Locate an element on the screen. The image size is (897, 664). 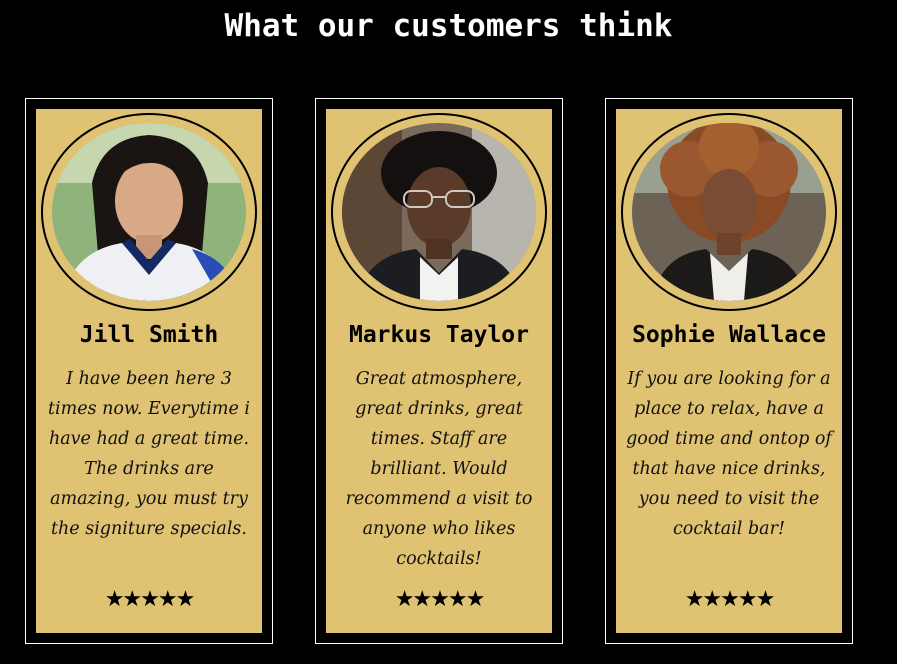
reviewer-name: Markus Taylor is located at coordinates (438, 335).